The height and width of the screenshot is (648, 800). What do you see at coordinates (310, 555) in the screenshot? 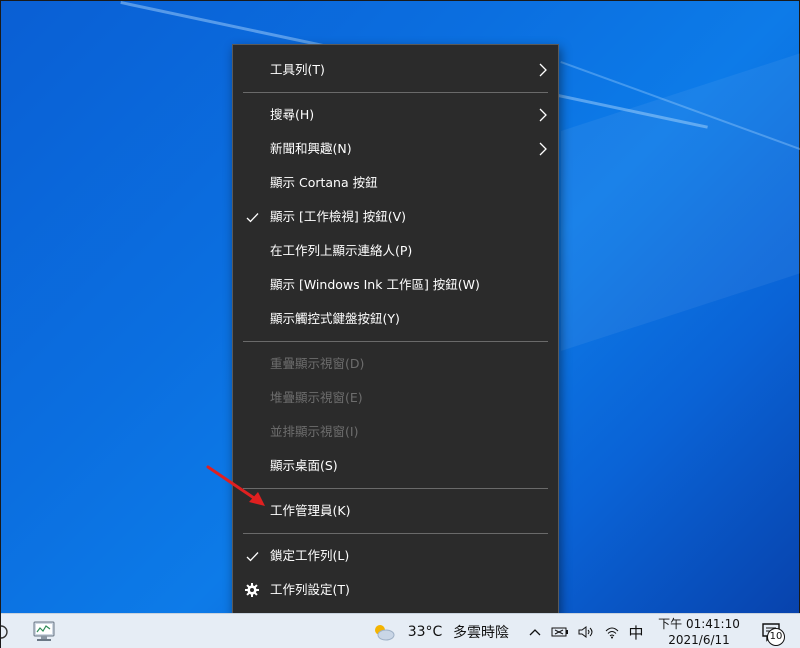
I see `menu-item-label: 鎖定工作列(L)` at bounding box center [310, 555].